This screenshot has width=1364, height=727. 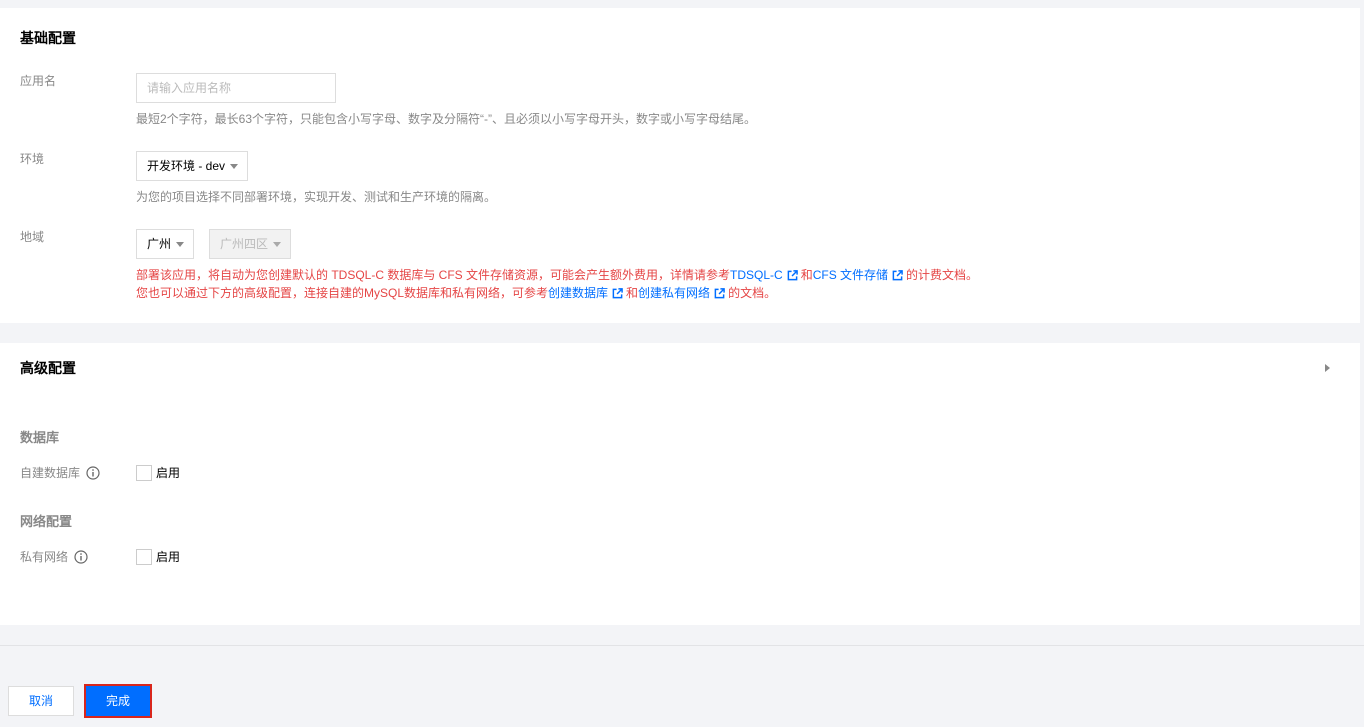 I want to click on app-name-input, so click(x=236, y=88).